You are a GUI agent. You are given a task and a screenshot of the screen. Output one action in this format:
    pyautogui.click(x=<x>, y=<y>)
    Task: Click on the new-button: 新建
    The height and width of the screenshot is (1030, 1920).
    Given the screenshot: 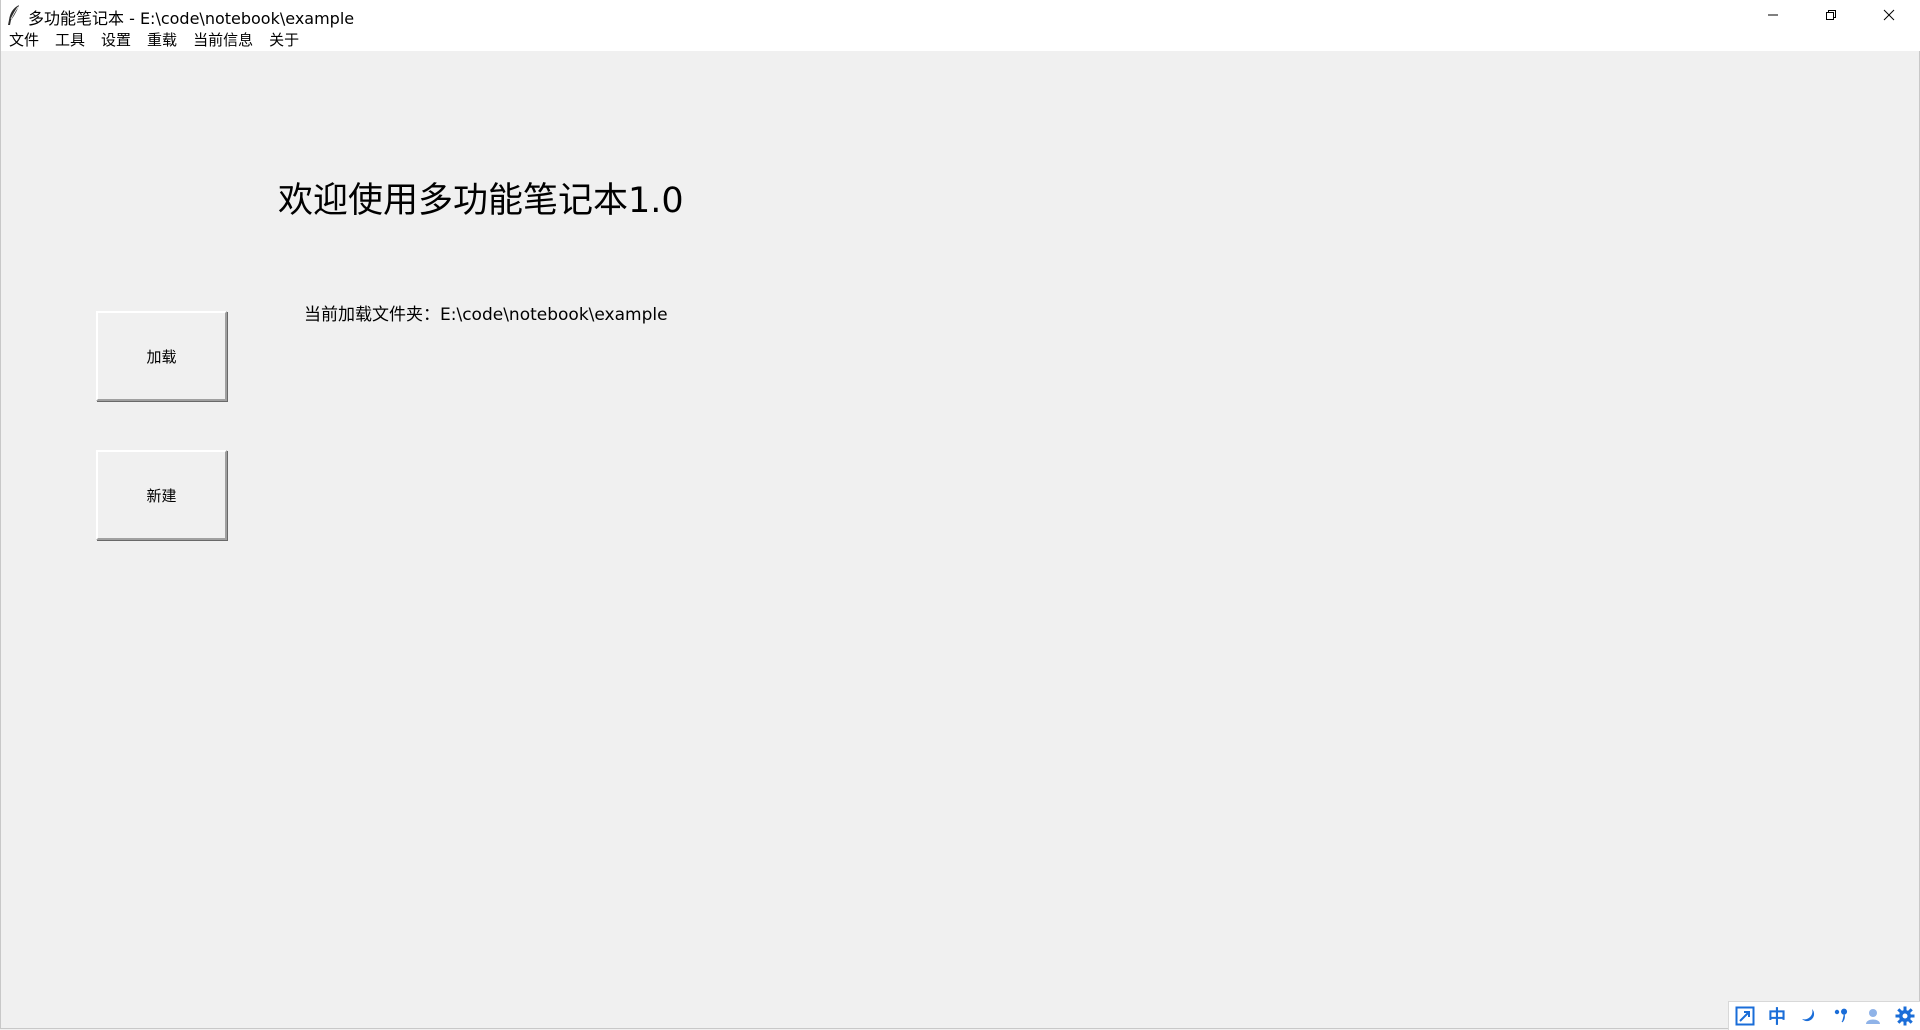 What is the action you would take?
    pyautogui.click(x=161, y=495)
    